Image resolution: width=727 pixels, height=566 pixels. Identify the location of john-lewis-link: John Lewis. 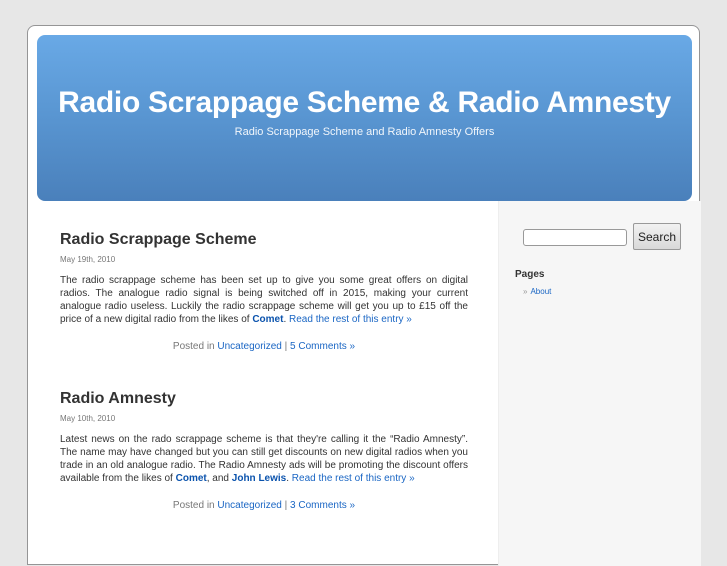
(259, 478).